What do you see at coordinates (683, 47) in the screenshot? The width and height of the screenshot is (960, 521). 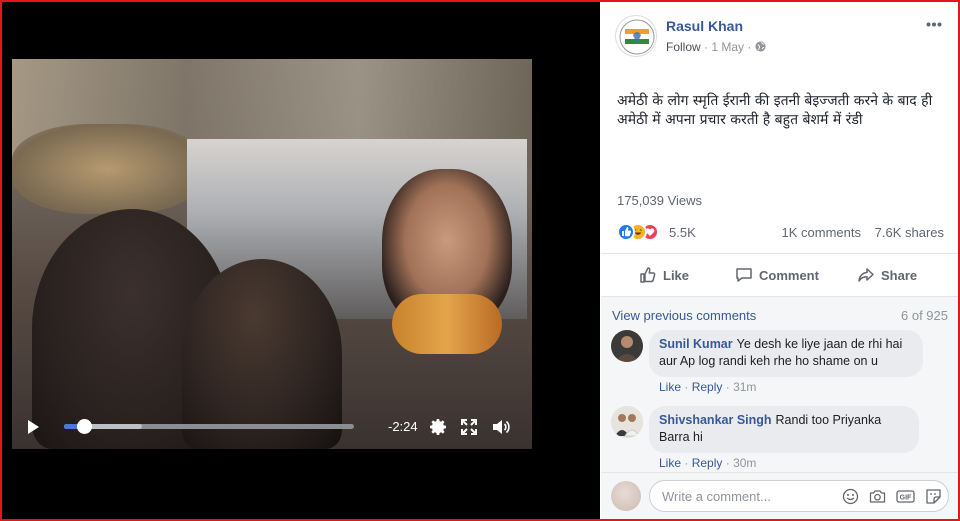 I see `follow-link: Follow` at bounding box center [683, 47].